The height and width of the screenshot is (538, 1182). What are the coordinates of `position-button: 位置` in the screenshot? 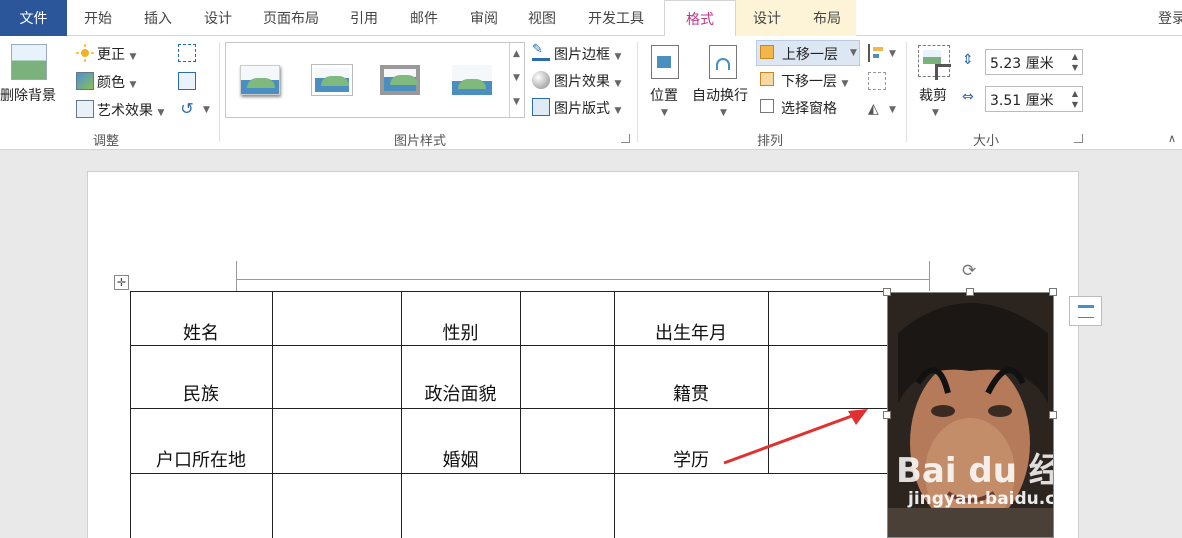 It's located at (664, 95).